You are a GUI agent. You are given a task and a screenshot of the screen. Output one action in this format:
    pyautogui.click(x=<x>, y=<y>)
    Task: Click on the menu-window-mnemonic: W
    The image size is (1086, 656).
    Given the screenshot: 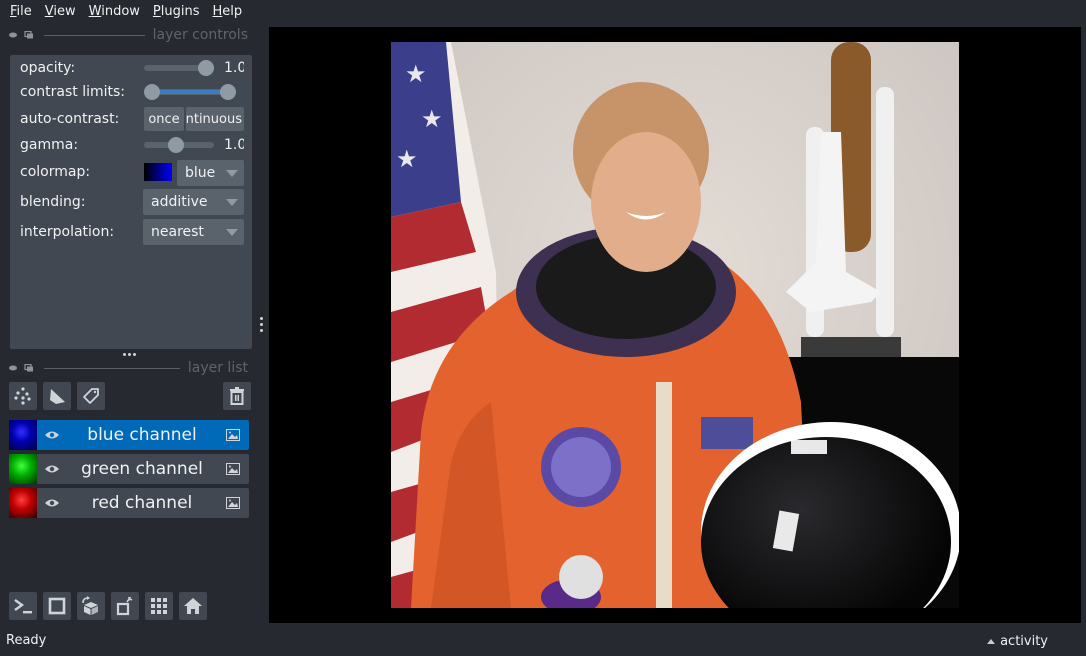 What is the action you would take?
    pyautogui.click(x=95, y=11)
    